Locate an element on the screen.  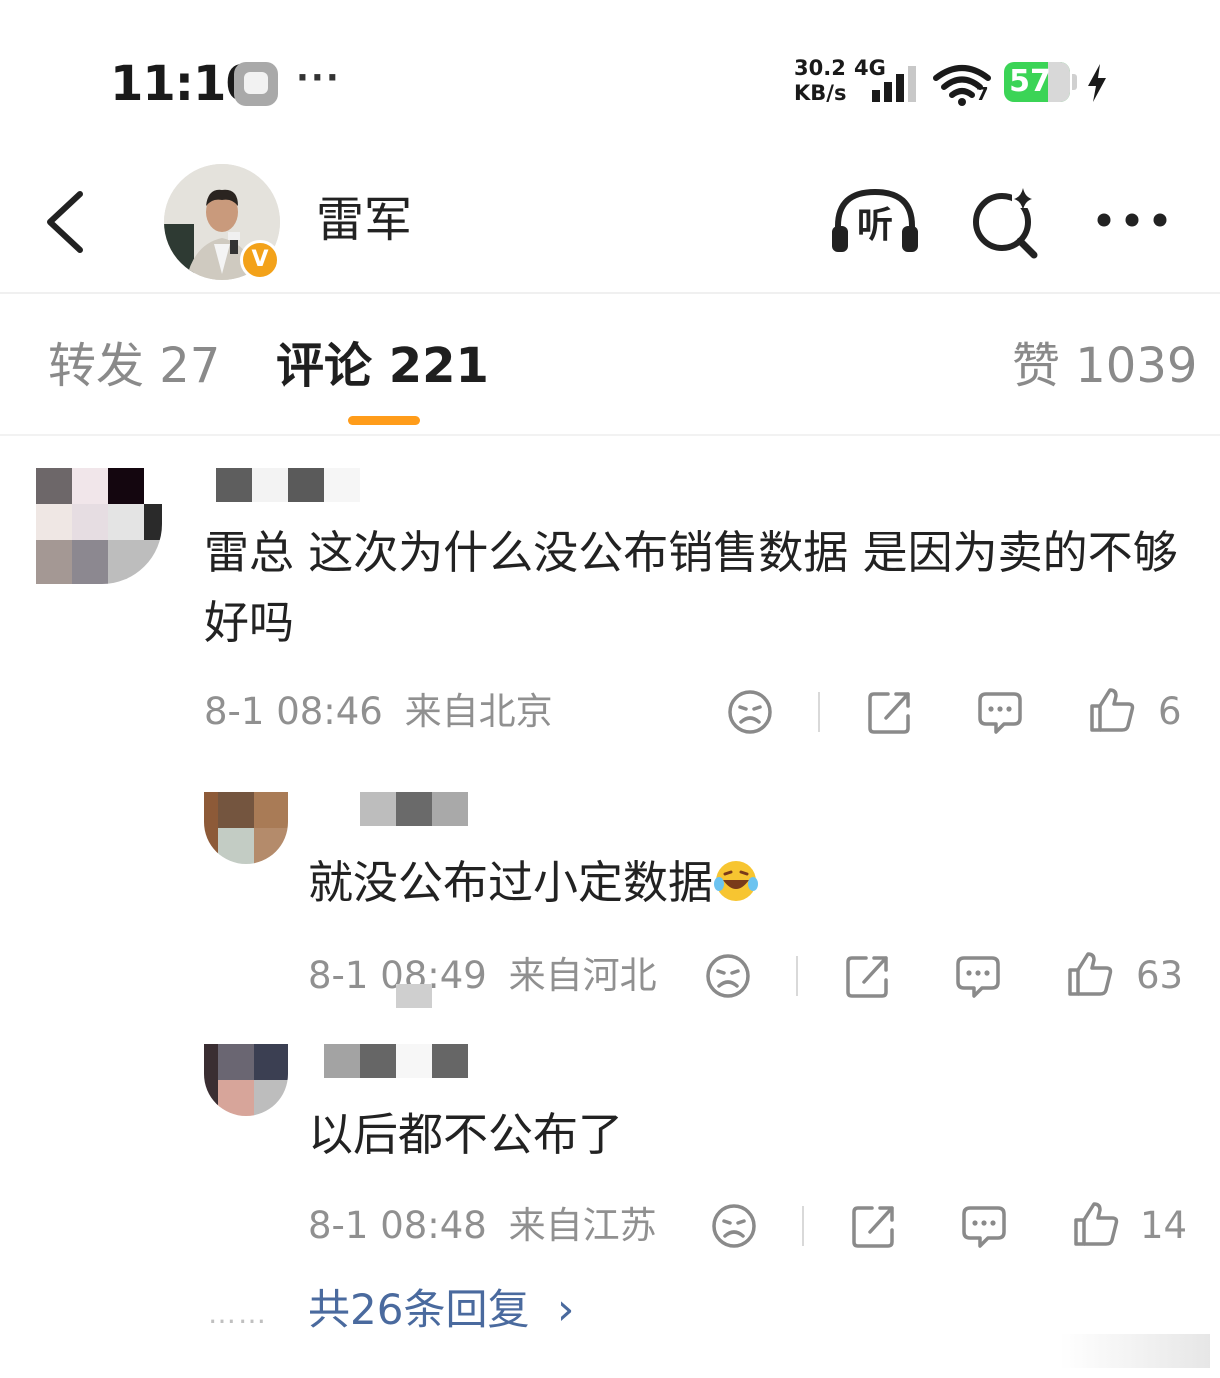
search-sparkle-icon is located at coordinates (1005, 223).